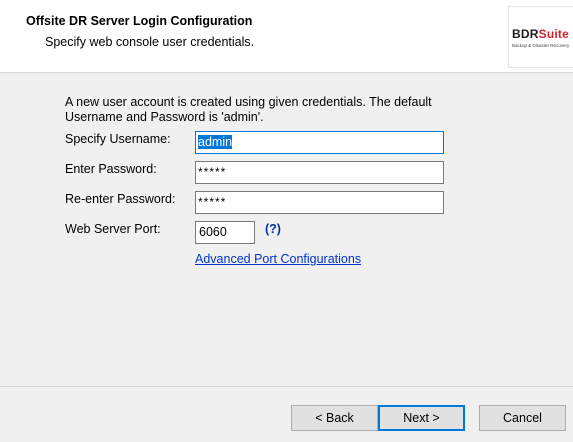 This screenshot has width=573, height=442. I want to click on port-value: 6060, so click(213, 232).